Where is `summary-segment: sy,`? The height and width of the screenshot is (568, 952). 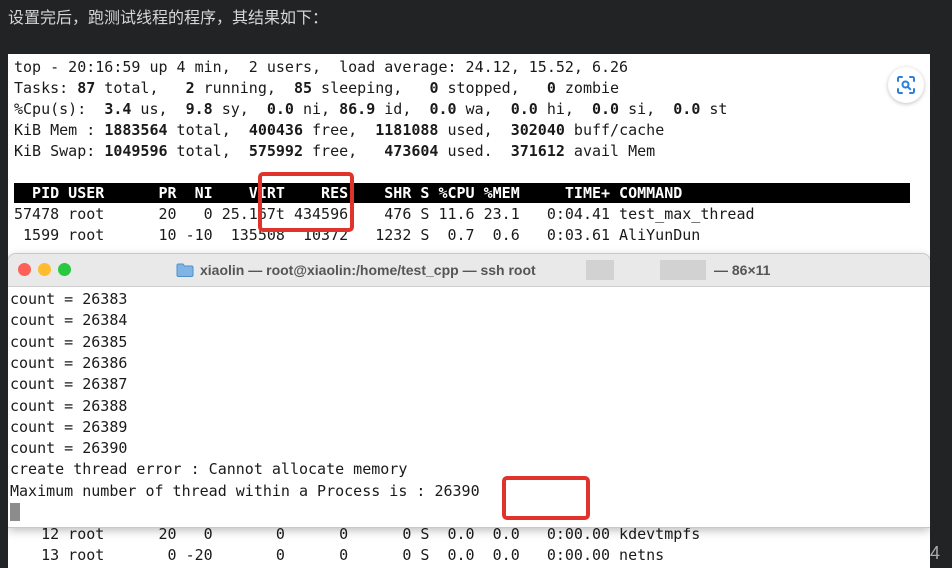
summary-segment: sy, is located at coordinates (239, 109).